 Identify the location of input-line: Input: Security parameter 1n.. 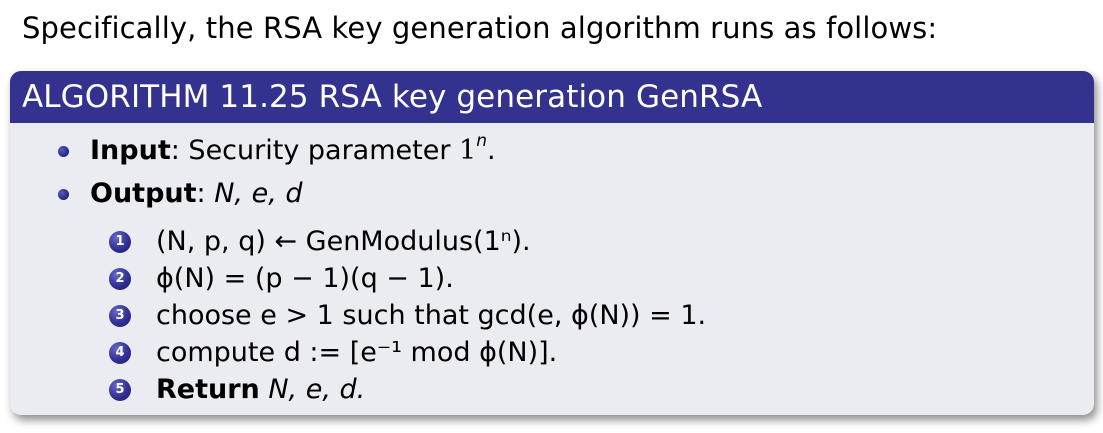
(293, 151).